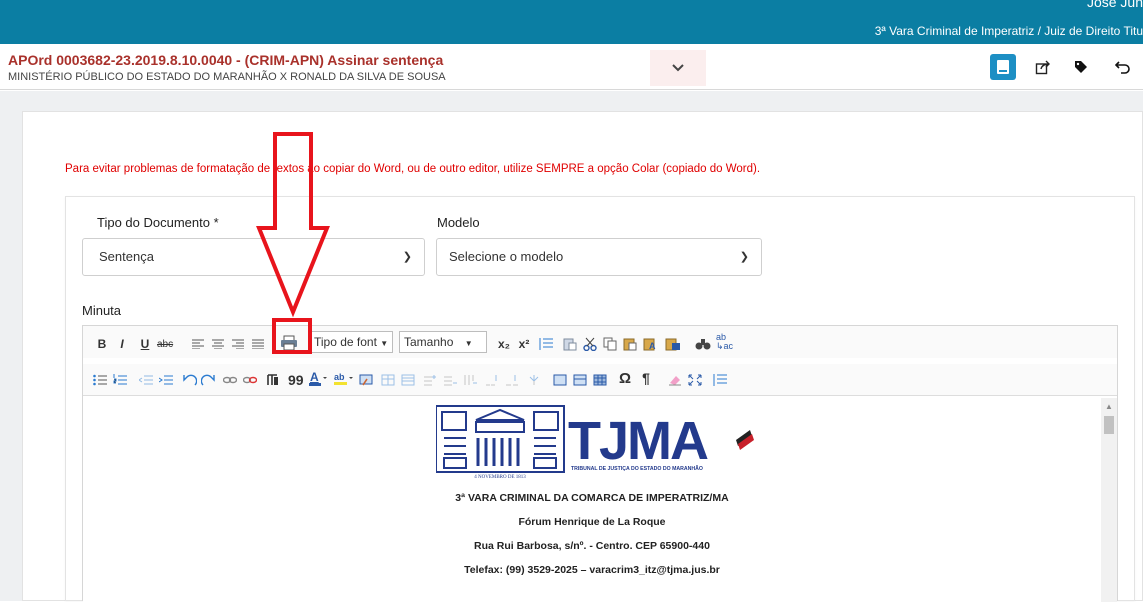 This screenshot has width=1143, height=602. Describe the element at coordinates (590, 344) in the screenshot. I see `cut-button` at that location.